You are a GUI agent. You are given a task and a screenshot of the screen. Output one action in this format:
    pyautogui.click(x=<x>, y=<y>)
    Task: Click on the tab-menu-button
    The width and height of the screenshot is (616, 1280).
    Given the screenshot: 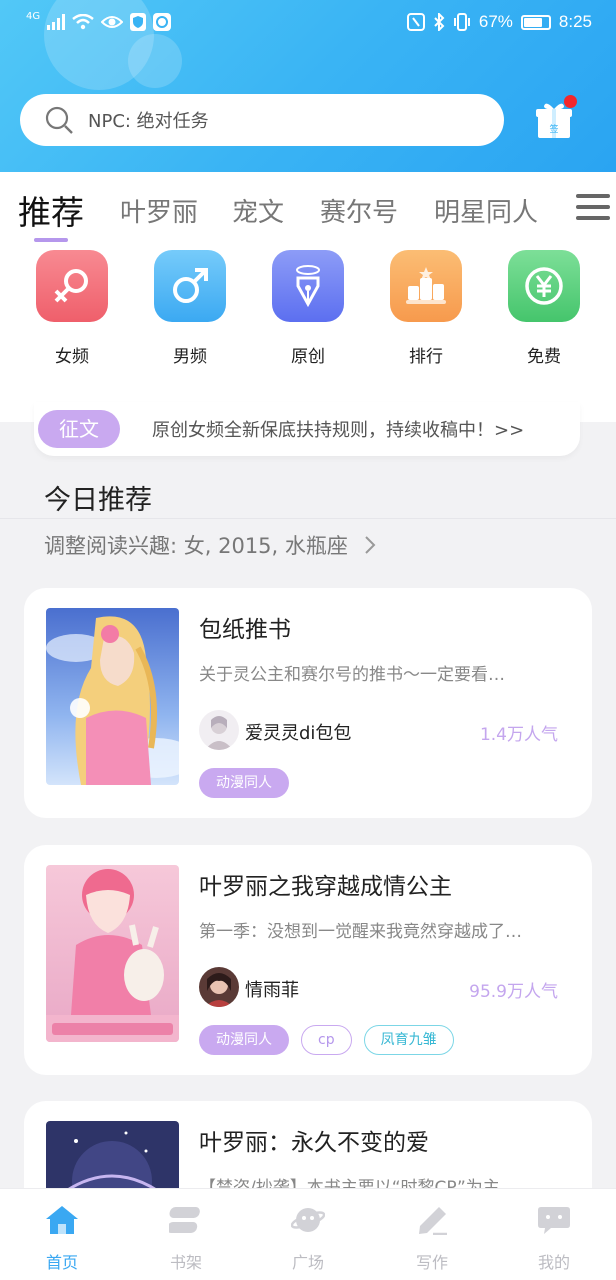 What is the action you would take?
    pyautogui.click(x=593, y=208)
    